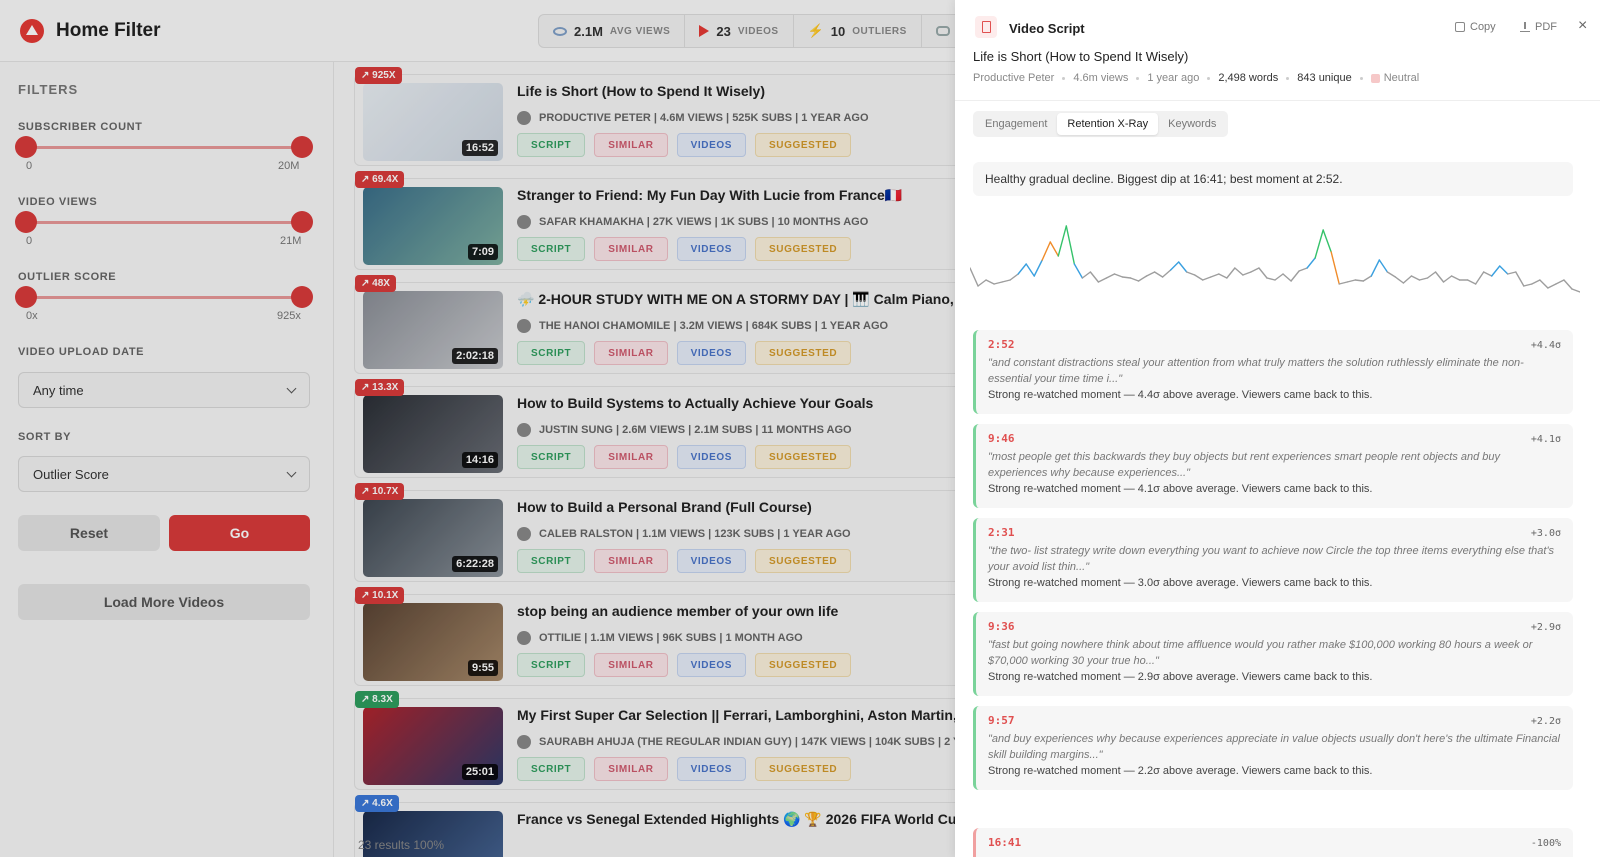 This screenshot has width=1600, height=857. I want to click on sentiment-icon, so click(1375, 78).